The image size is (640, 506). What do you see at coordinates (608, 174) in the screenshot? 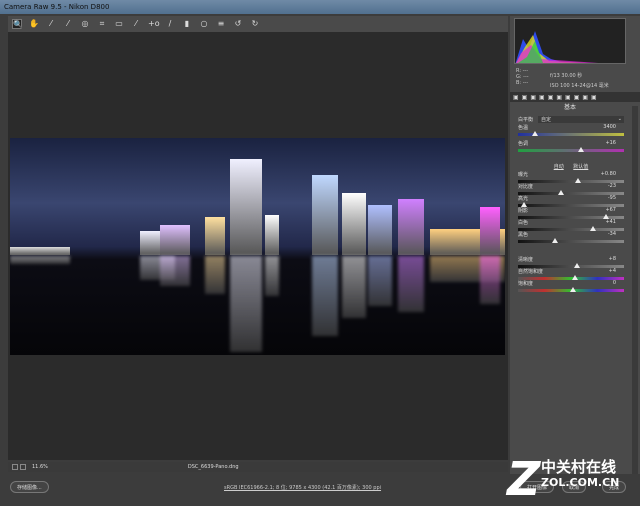
I see `slider-value: +0.80` at bounding box center [608, 174].